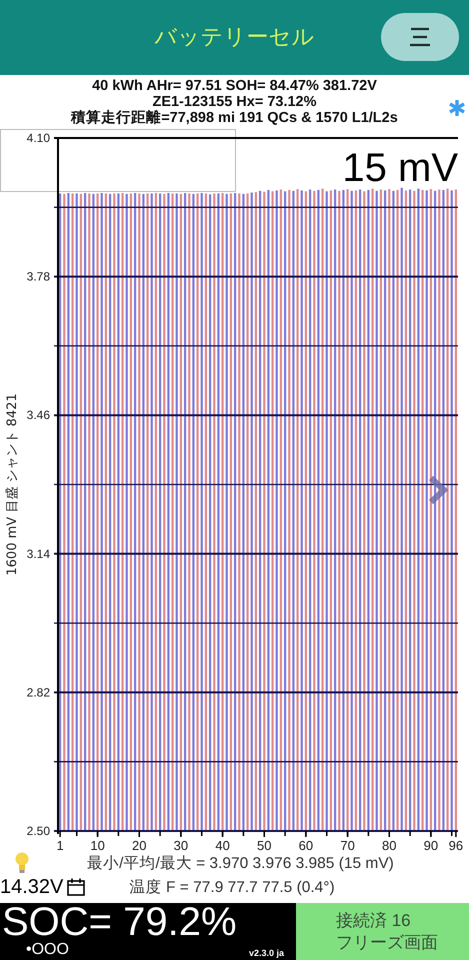 The width and height of the screenshot is (469, 960). I want to click on freeze-screen-label: フリーズ画面, so click(387, 943).